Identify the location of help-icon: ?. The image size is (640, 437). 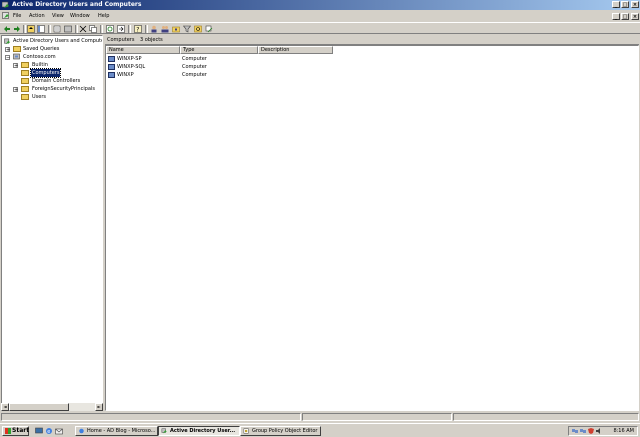
(138, 29).